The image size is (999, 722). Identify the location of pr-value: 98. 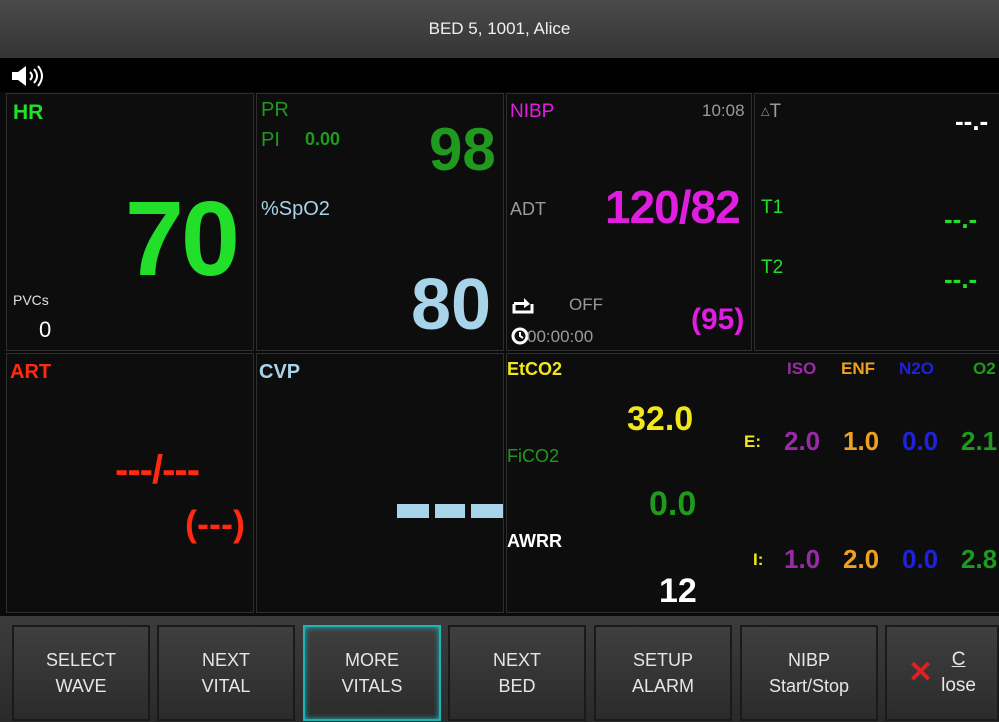
(462, 149).